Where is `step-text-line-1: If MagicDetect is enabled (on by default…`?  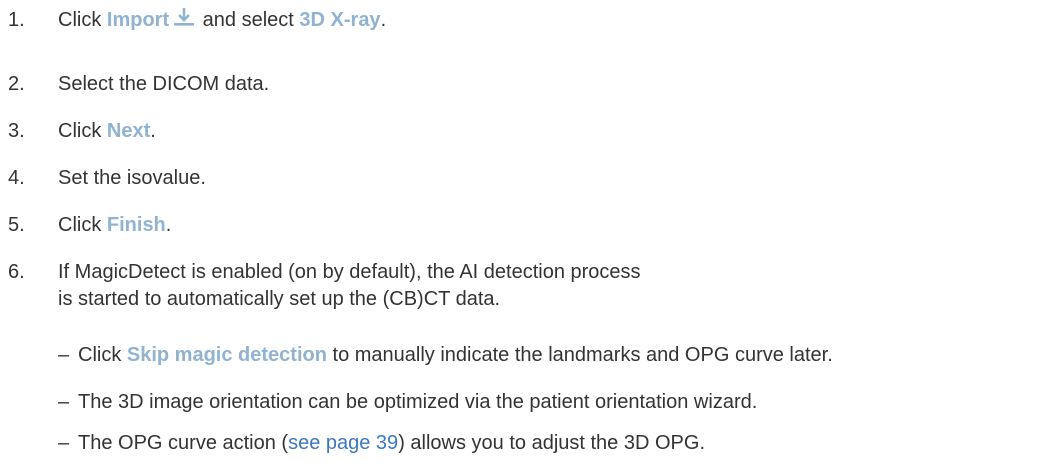
step-text-line-1: If MagicDetect is enabled (on by default… is located at coordinates (349, 272).